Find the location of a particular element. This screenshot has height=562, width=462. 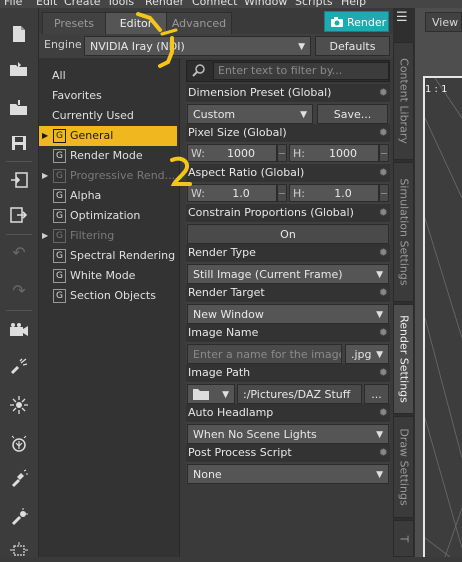

annotation-number-one is located at coordinates (166, 52).